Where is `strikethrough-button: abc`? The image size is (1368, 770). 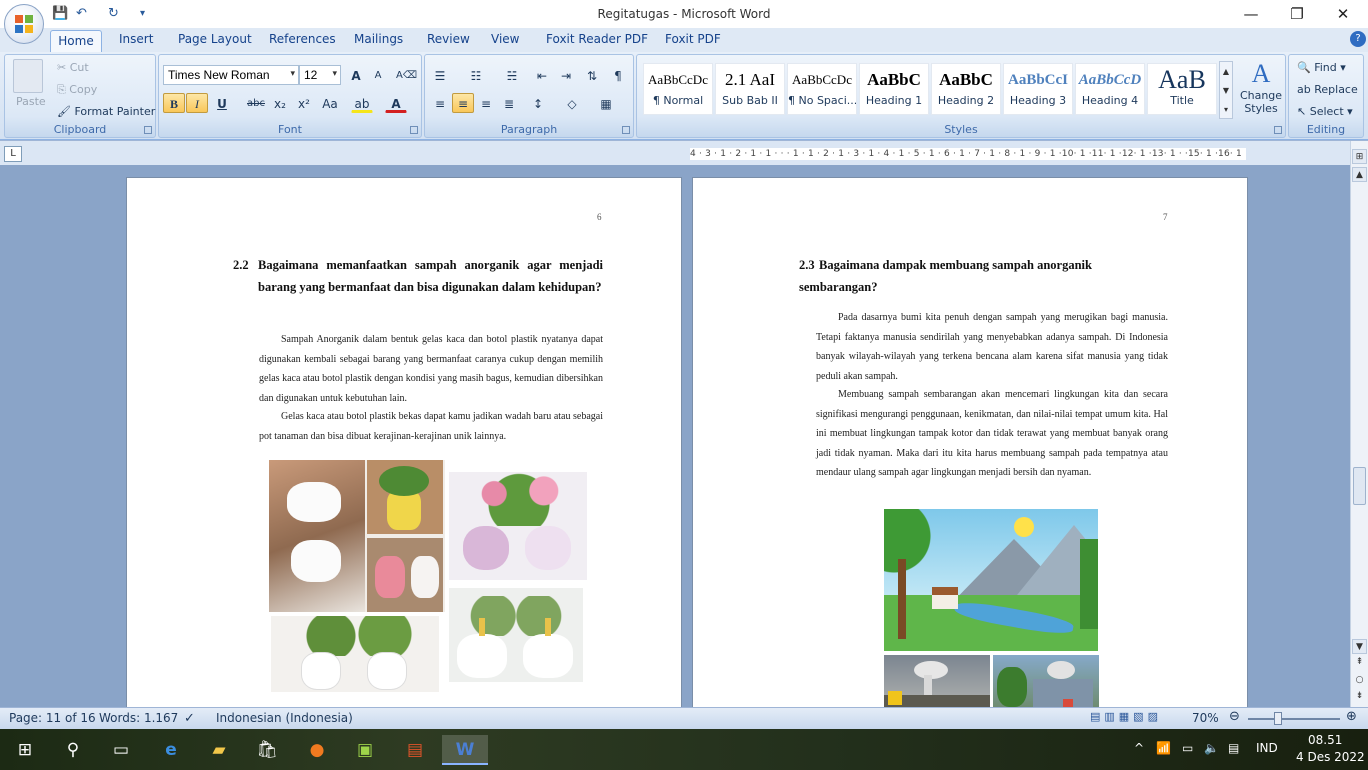
strikethrough-button: abc is located at coordinates (256, 103).